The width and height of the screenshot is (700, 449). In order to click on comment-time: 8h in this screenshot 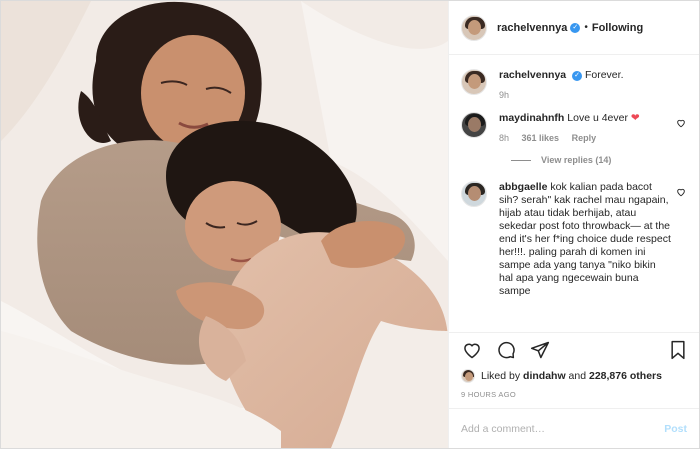, I will do `click(504, 138)`.